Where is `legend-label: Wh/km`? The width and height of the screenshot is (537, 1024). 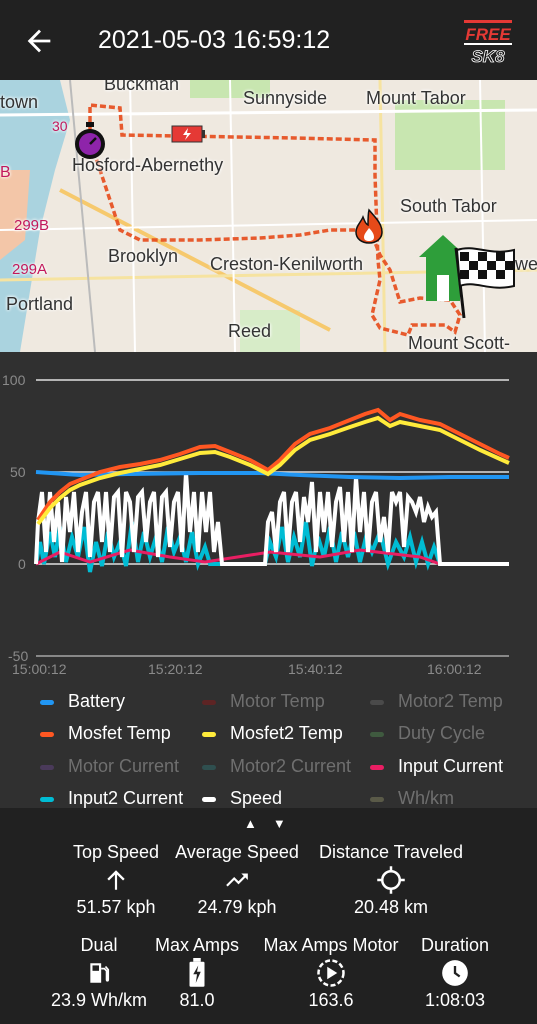 legend-label: Wh/km is located at coordinates (426, 798).